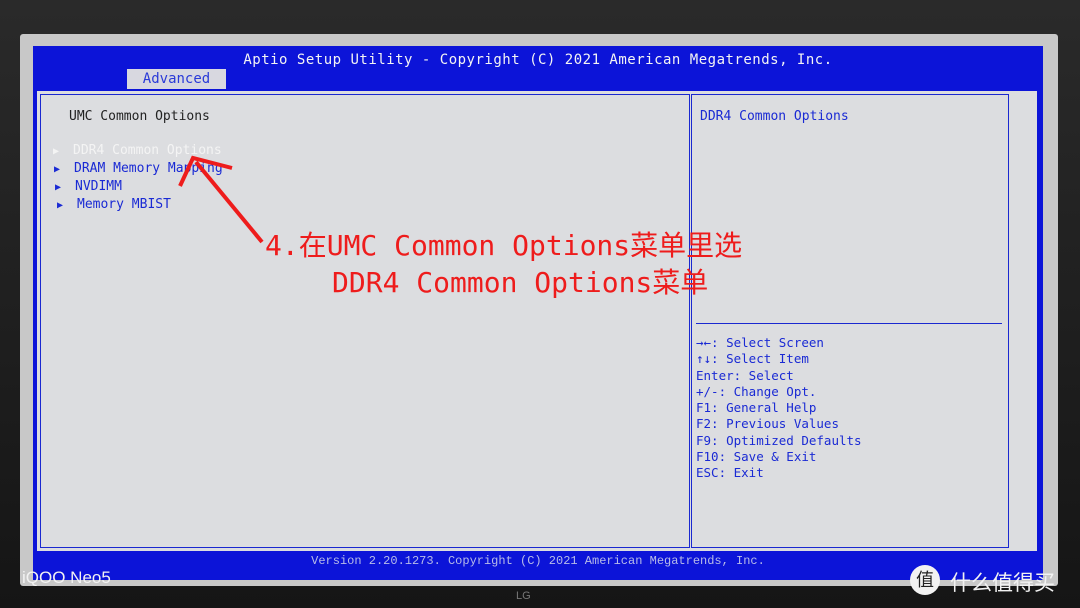  What do you see at coordinates (523, 596) in the screenshot?
I see `monitor-brand-logo: LG` at bounding box center [523, 596].